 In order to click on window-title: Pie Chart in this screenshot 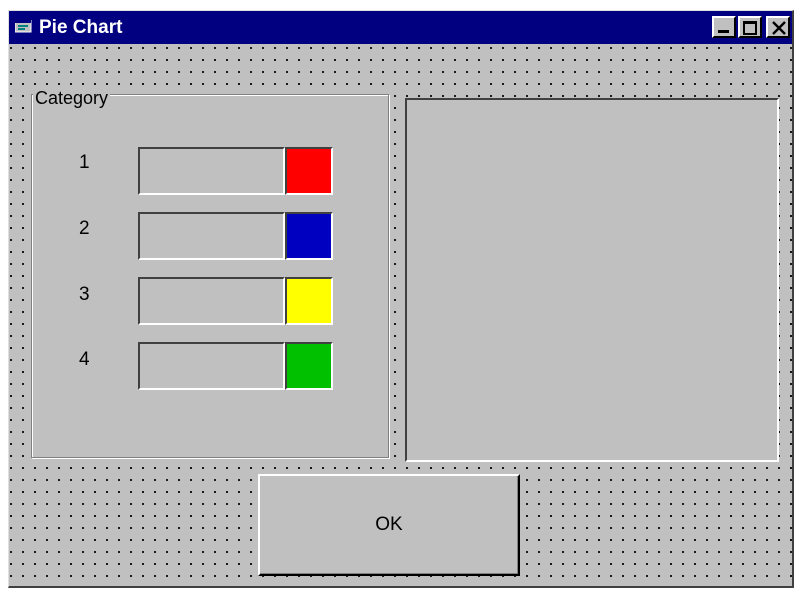, I will do `click(81, 27)`.